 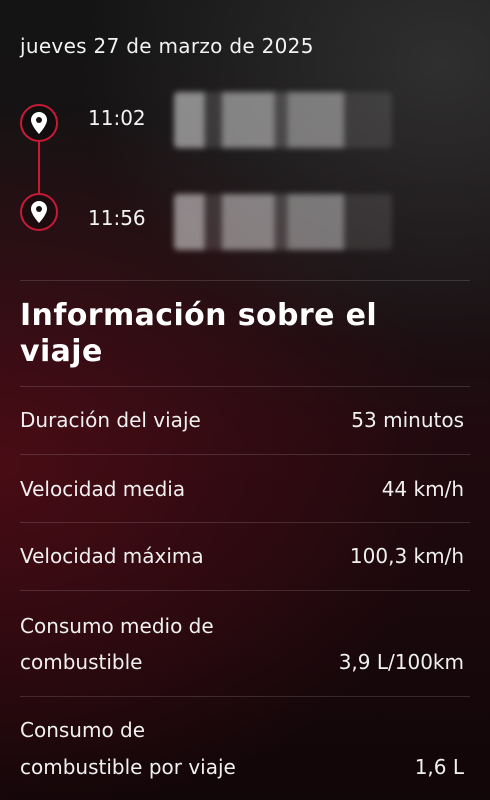 I want to click on trip-fuel-consumption-value: 1,6 L, so click(x=439, y=767).